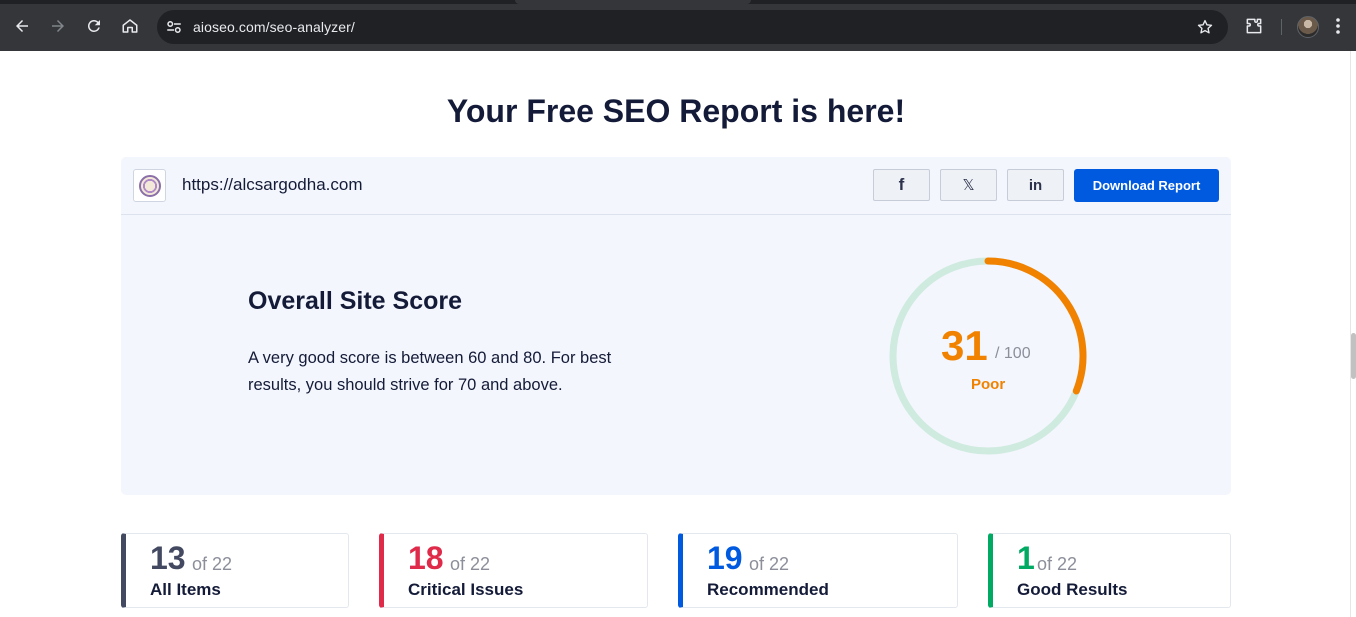 The width and height of the screenshot is (1356, 617). What do you see at coordinates (768, 589) in the screenshot?
I see `stat-label: Recommended` at bounding box center [768, 589].